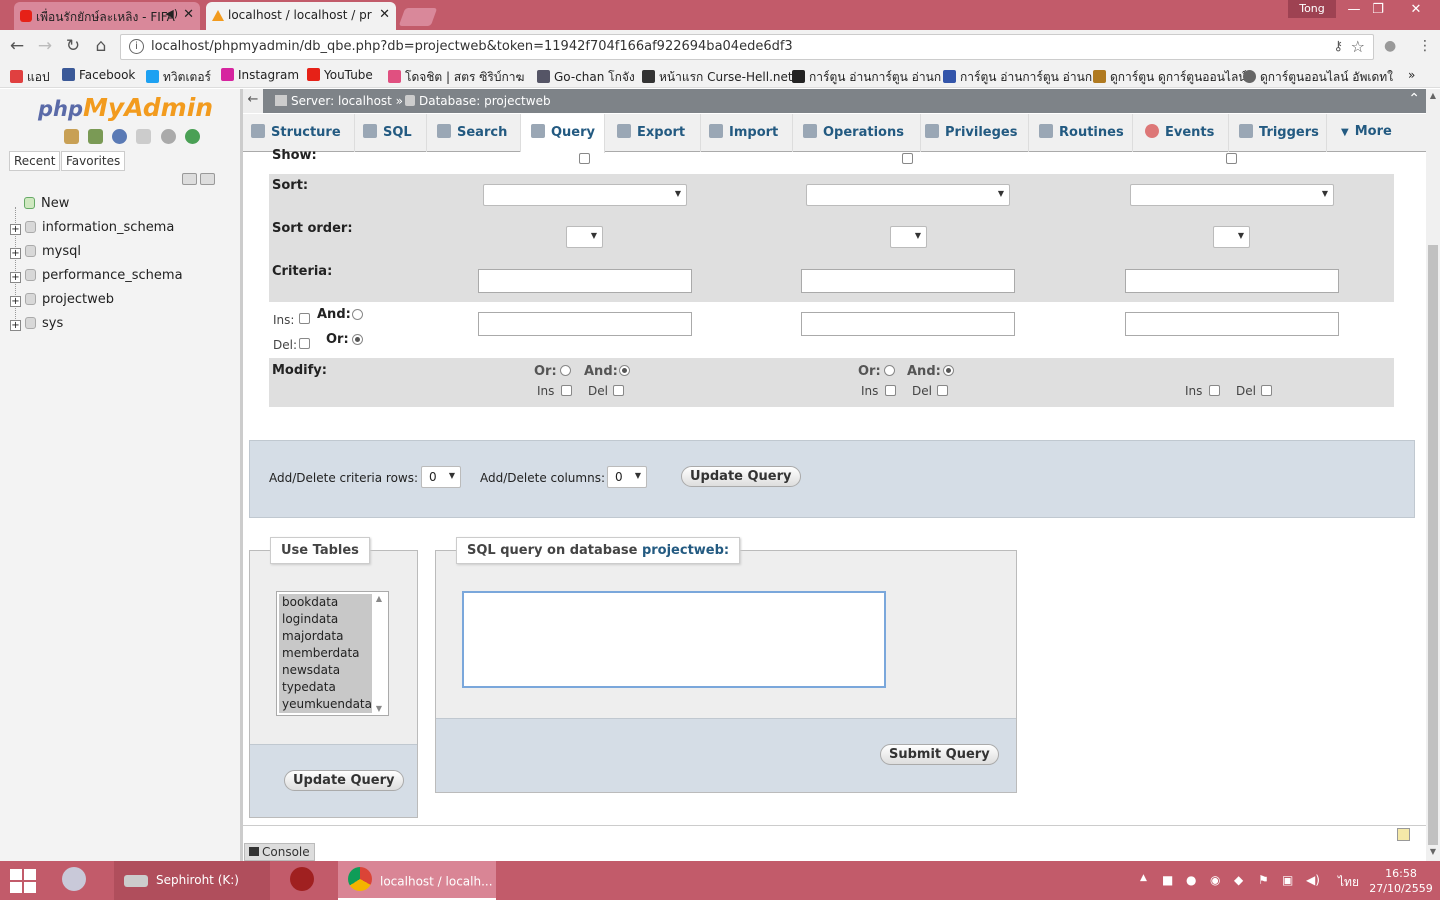 The width and height of the screenshot is (1440, 900). What do you see at coordinates (178, 77) in the screenshot?
I see `bookmark-twitter: ทวิตเตอร์` at bounding box center [178, 77].